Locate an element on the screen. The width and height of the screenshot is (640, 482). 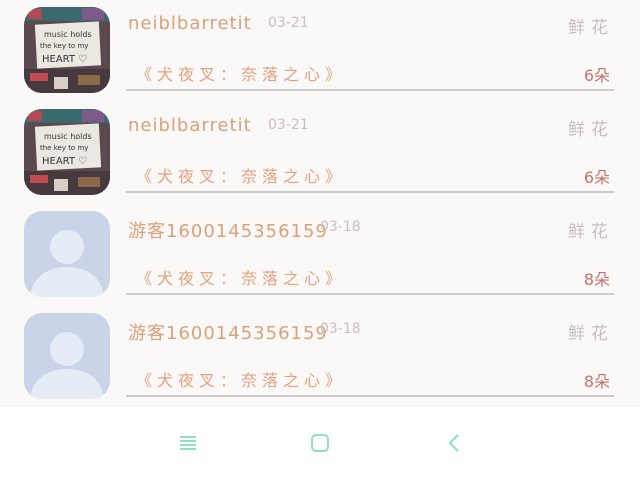
home-button is located at coordinates (320, 443).